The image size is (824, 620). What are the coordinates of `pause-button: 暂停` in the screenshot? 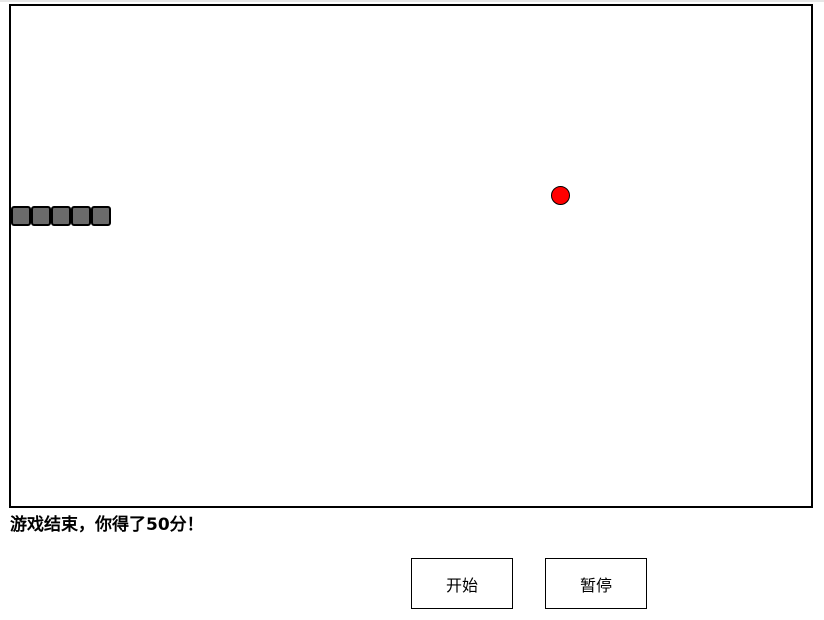 It's located at (596, 583).